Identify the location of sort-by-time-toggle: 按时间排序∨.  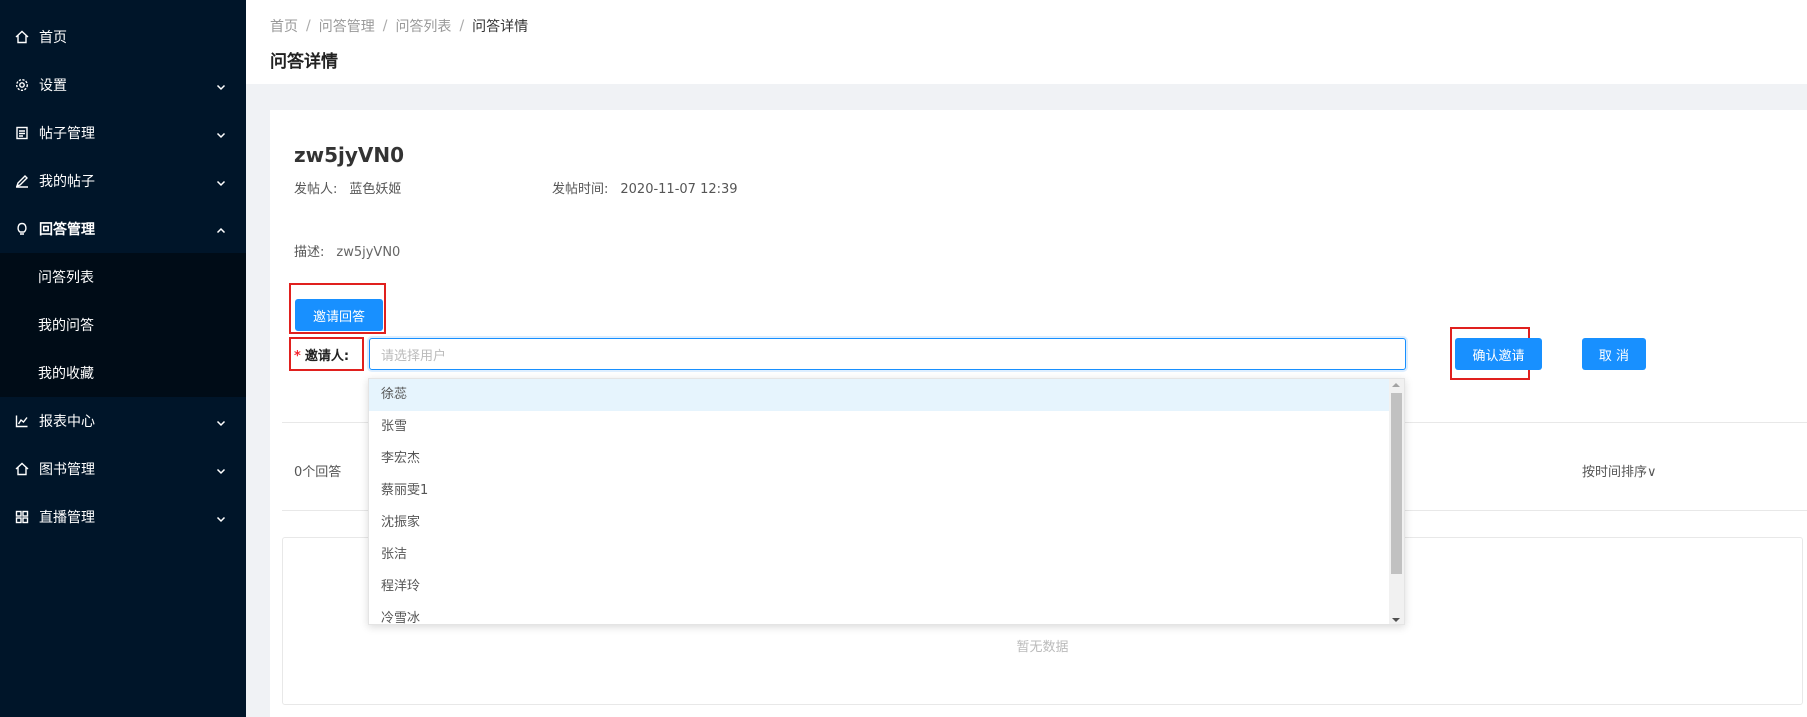
(1619, 470).